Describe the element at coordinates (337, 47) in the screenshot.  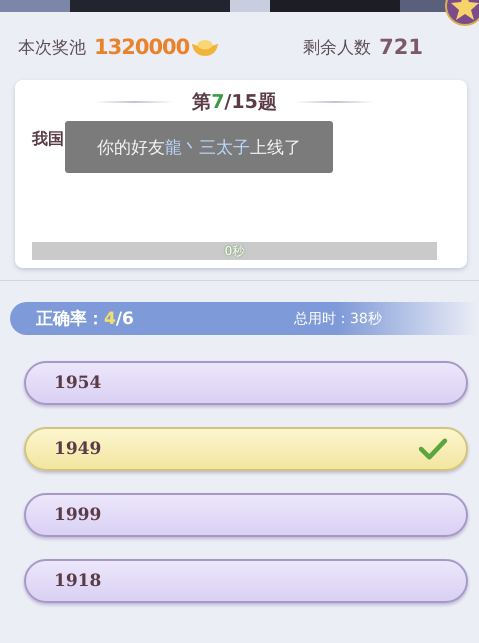
I see `remaining-players-label: 剩余人数` at that location.